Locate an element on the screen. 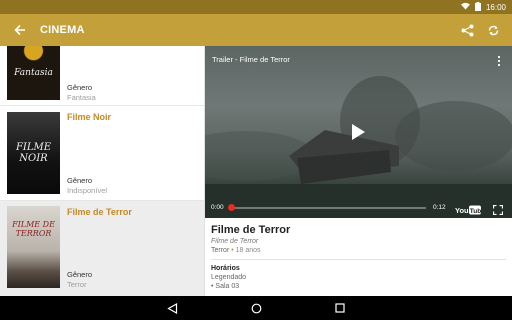 The height and width of the screenshot is (320, 512). video-menu-button is located at coordinates (499, 60).